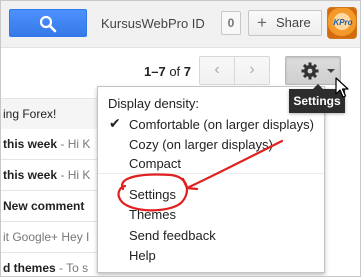 Image resolution: width=361 pixels, height=277 pixels. I want to click on chevron-left-icon: ‹, so click(217, 69).